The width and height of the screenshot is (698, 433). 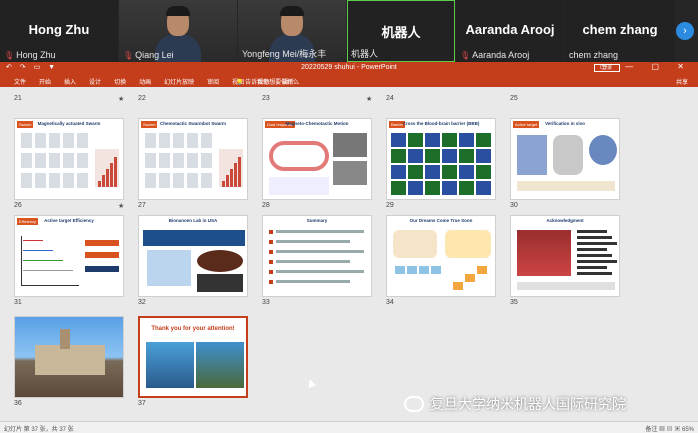 I want to click on ribbon-tab: 设计, so click(x=95, y=81).